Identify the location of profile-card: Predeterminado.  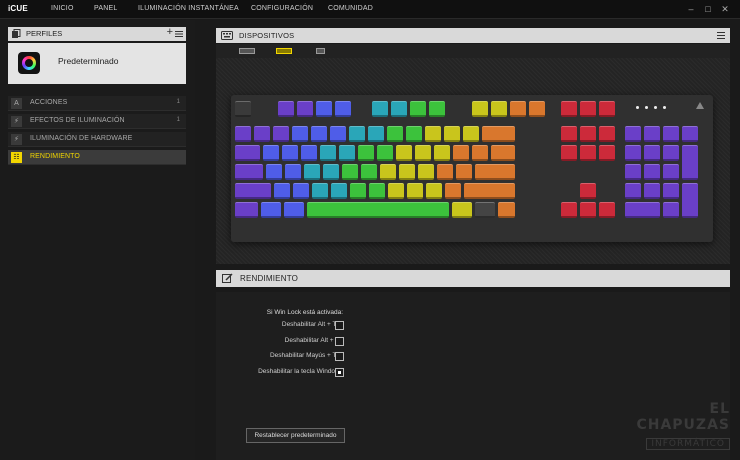
(97, 63).